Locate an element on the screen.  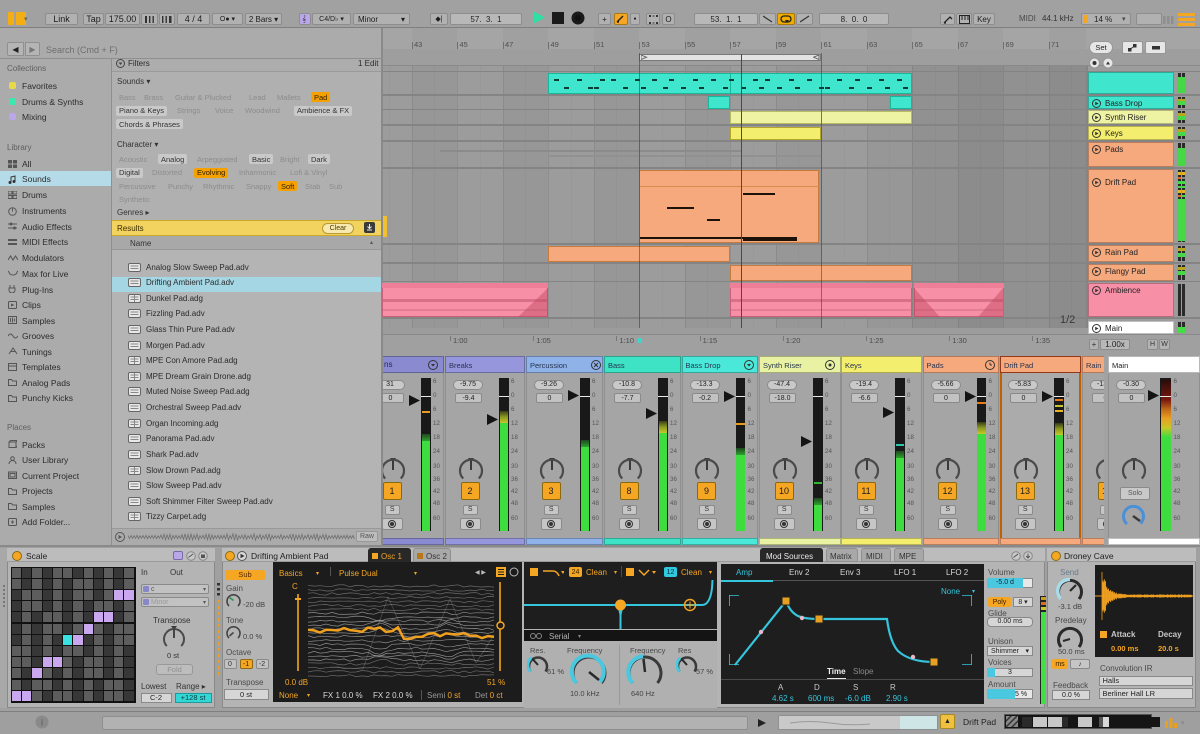
svg-text: i is located at coordinates (42, 723).